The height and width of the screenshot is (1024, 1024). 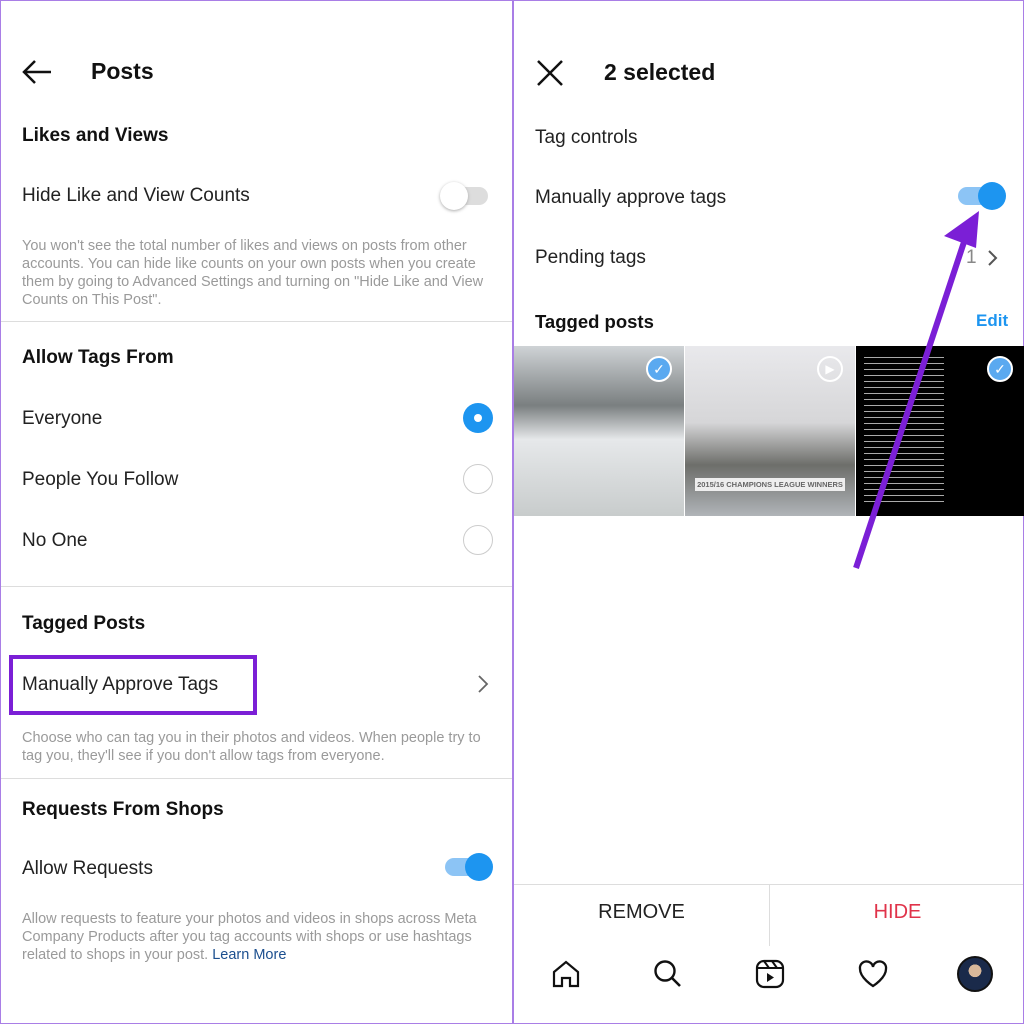 What do you see at coordinates (641, 912) in the screenshot?
I see `remove-button: REMOVE` at bounding box center [641, 912].